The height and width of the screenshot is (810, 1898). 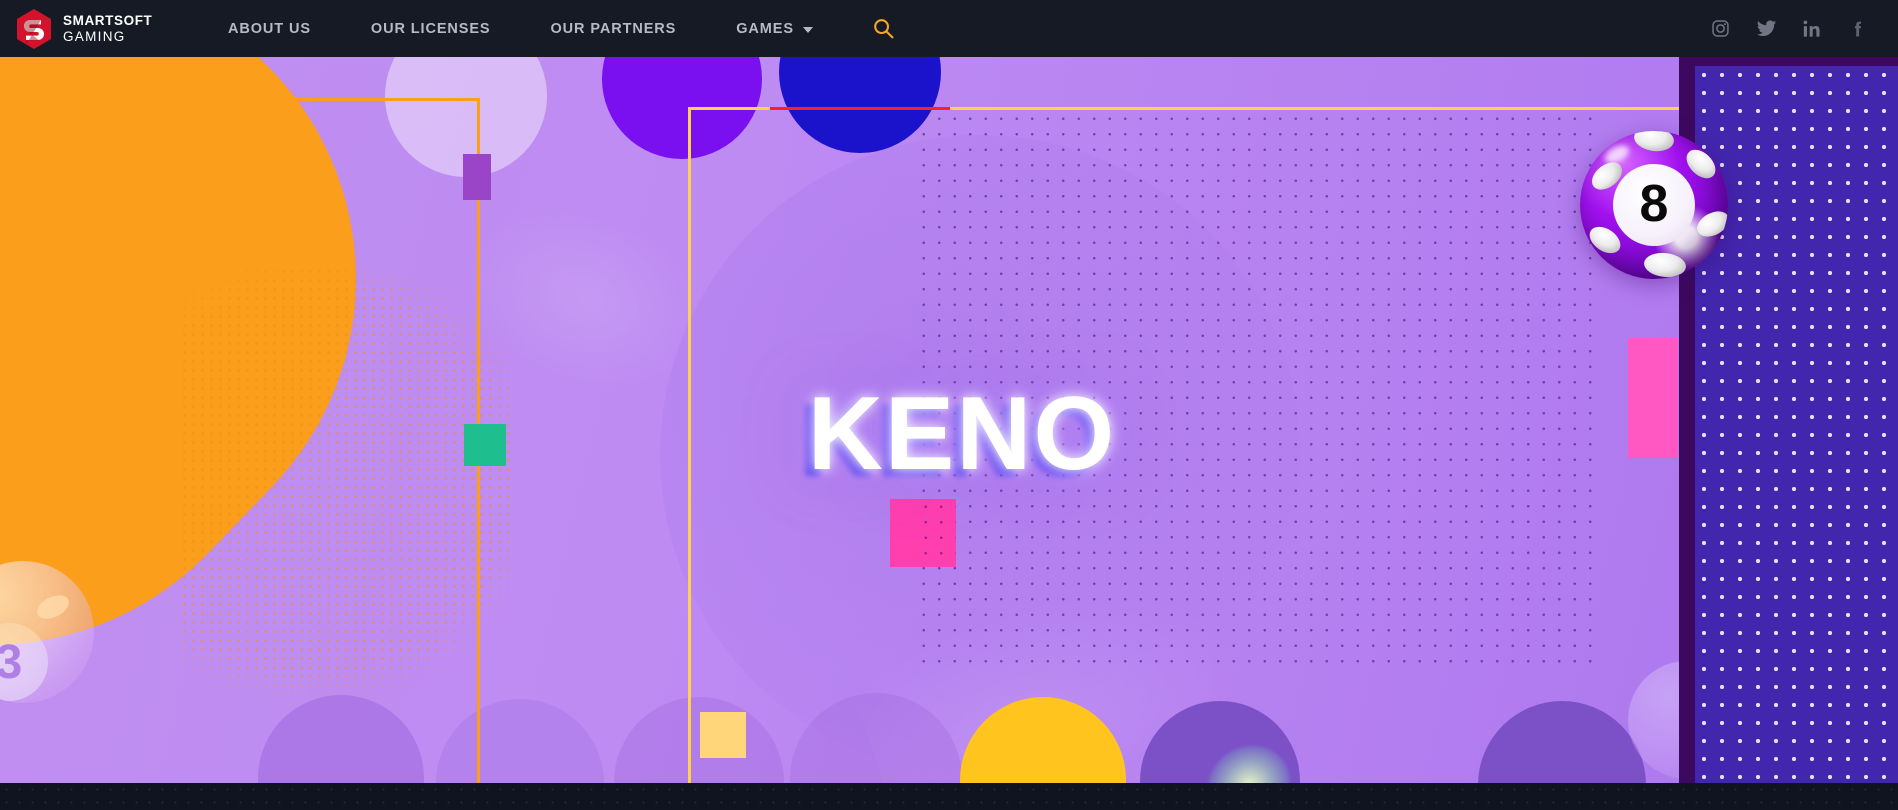 I want to click on ball-face: 8, so click(x=1654, y=205).